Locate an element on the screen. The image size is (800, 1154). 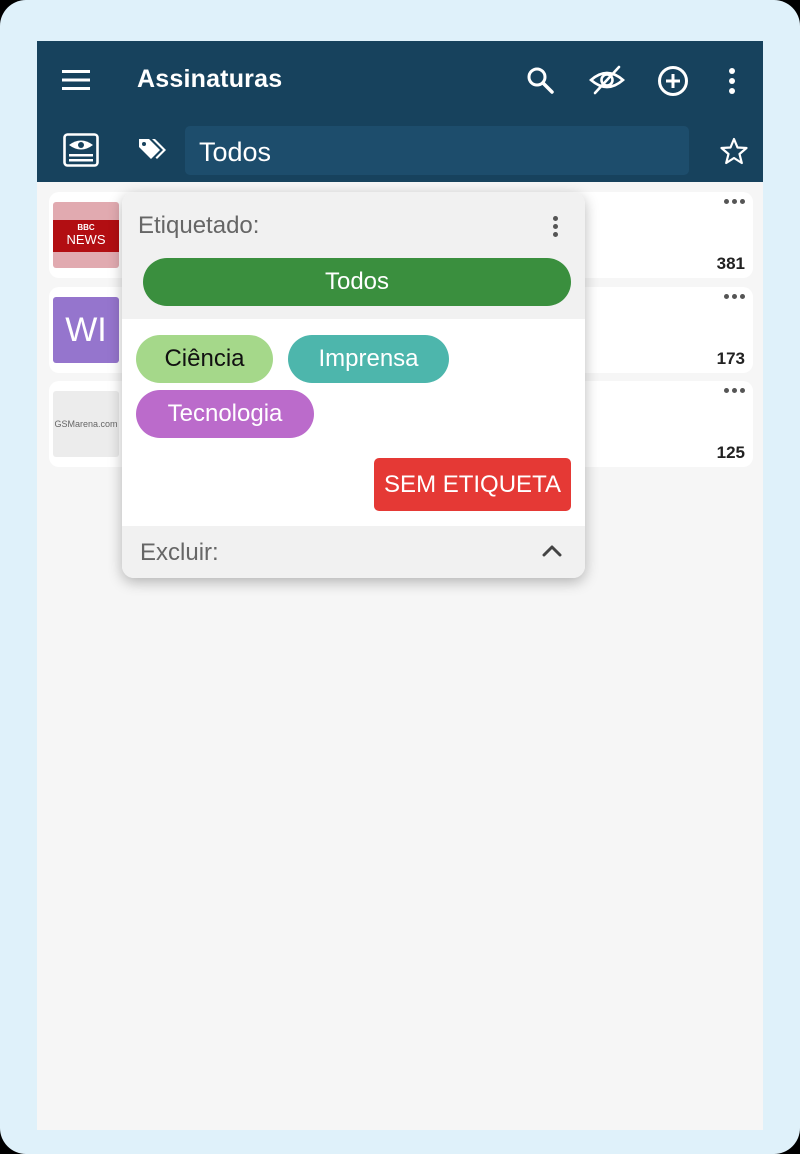
feed-thumbnail: BBC NEWS is located at coordinates (86, 235).